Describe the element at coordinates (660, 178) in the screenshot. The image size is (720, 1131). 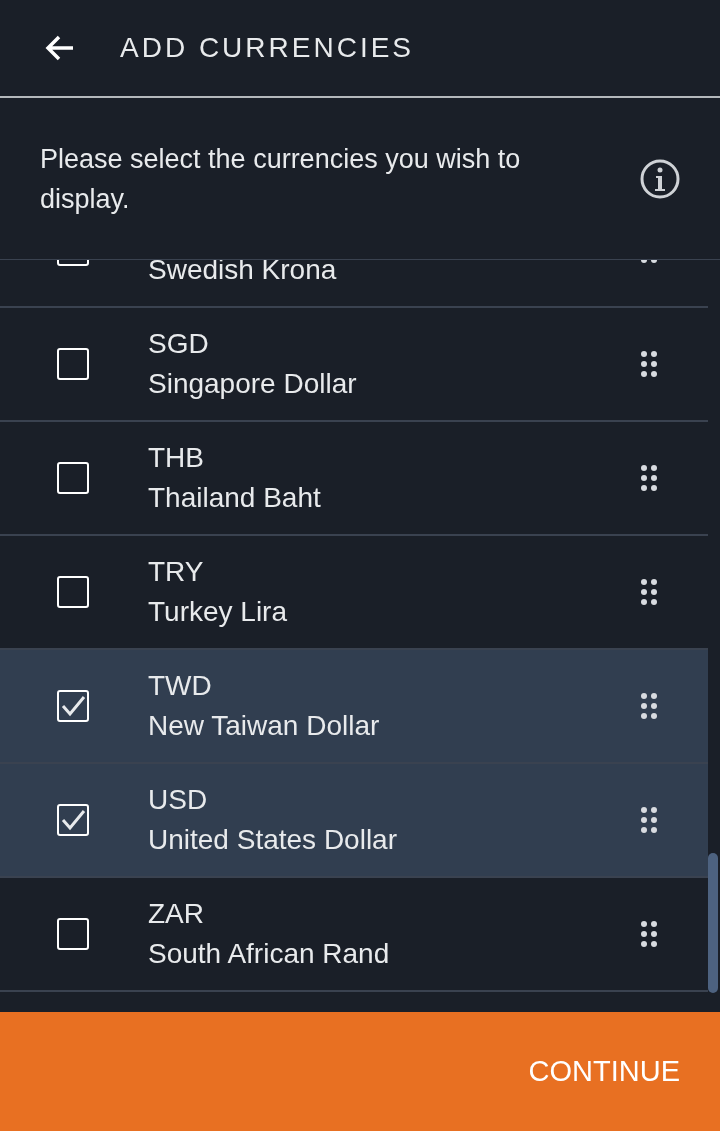
I see `info-icon` at that location.